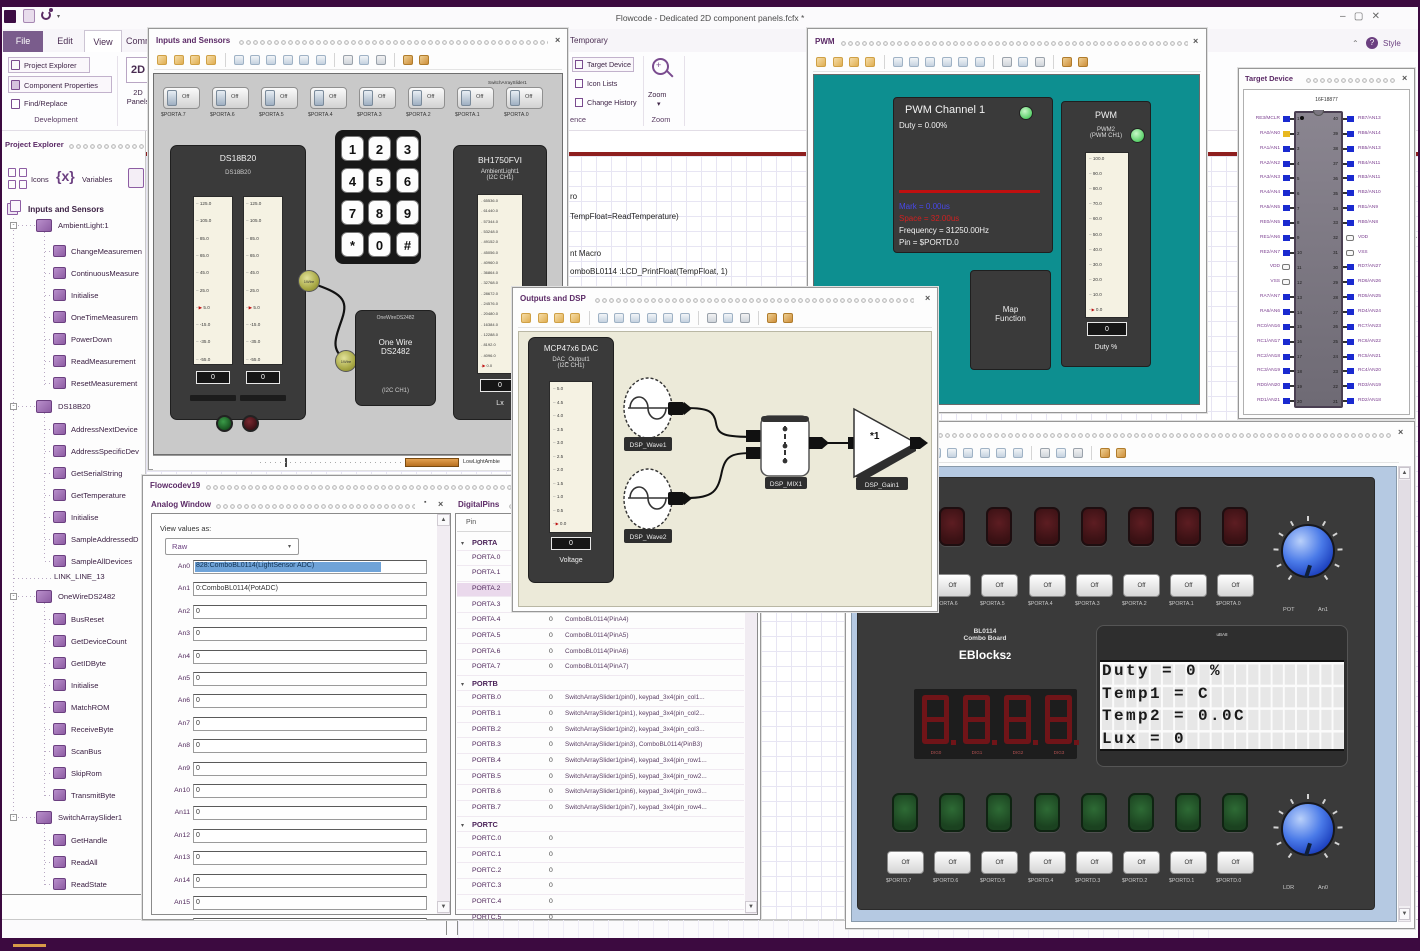 The height and width of the screenshot is (951, 1420). What do you see at coordinates (882, 485) in the screenshot?
I see `svg-text: DSP_Gain1` at bounding box center [882, 485].